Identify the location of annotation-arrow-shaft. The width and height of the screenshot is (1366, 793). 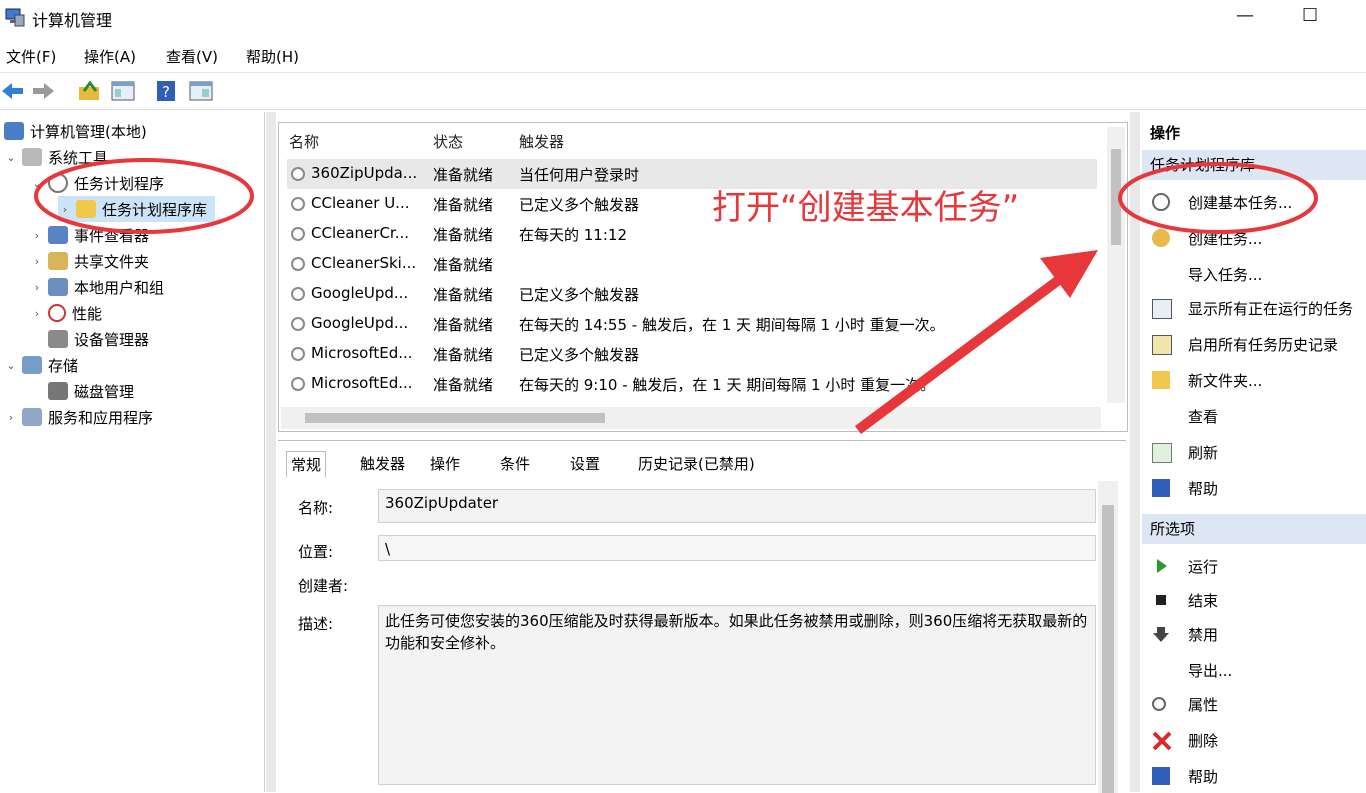
(961, 353).